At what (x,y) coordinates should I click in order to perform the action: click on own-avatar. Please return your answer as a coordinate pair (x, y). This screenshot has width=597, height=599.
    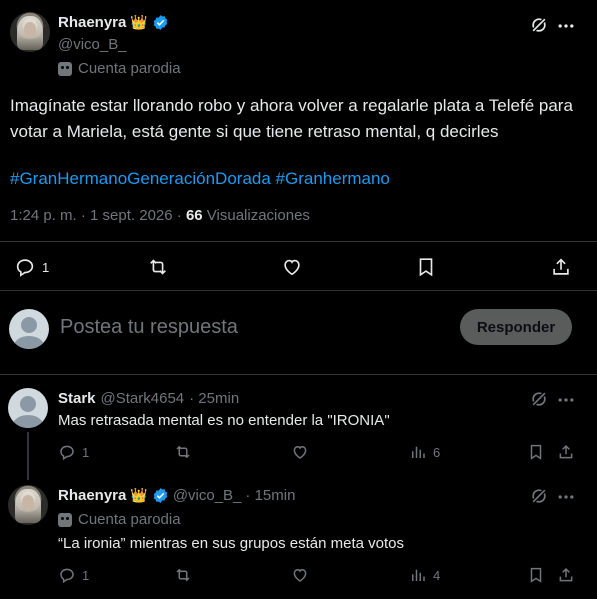
    Looking at the image, I should click on (29, 329).